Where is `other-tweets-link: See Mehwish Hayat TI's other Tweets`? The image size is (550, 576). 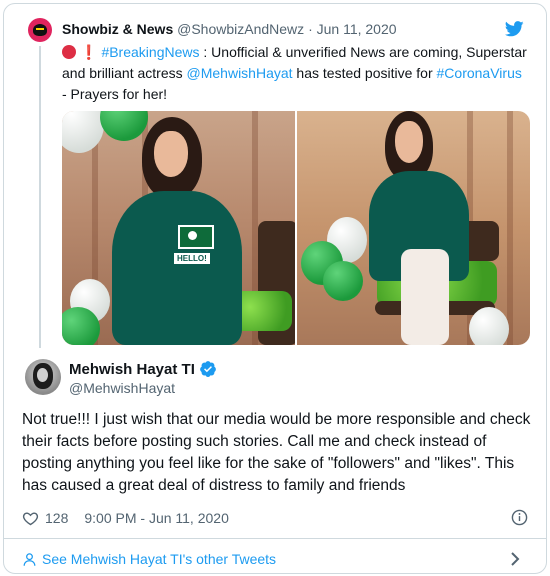 other-tweets-link: See Mehwish Hayat TI's other Tweets is located at coordinates (275, 559).